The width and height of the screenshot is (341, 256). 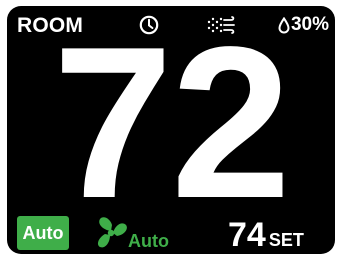 I want to click on system-mode-button: Auto, so click(x=43, y=233).